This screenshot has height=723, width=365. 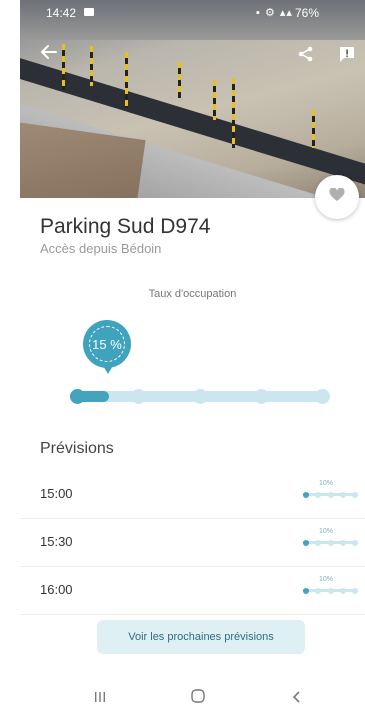 I want to click on forecast-time: 16:00, so click(x=56, y=589).